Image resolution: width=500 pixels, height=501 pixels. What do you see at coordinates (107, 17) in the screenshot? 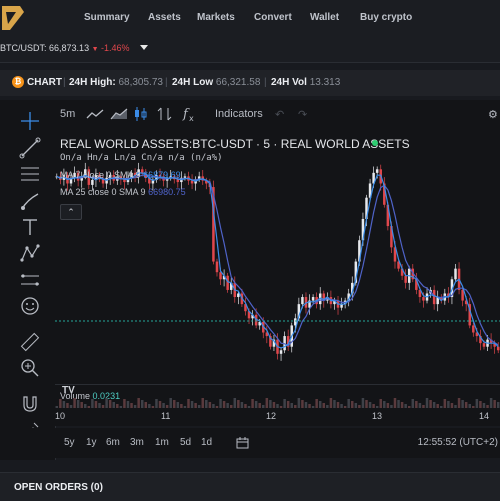
I see `nav-summary: Summary` at bounding box center [107, 17].